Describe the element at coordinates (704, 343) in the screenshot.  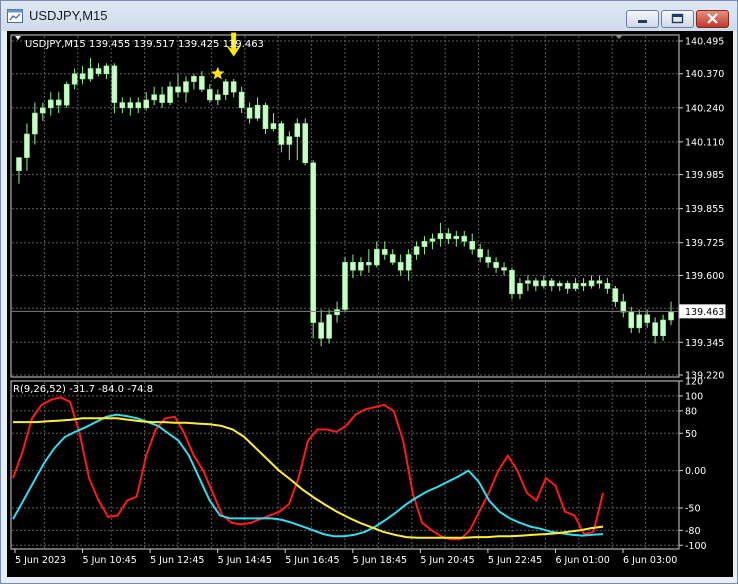
I see `price-tick-label: 139.345` at that location.